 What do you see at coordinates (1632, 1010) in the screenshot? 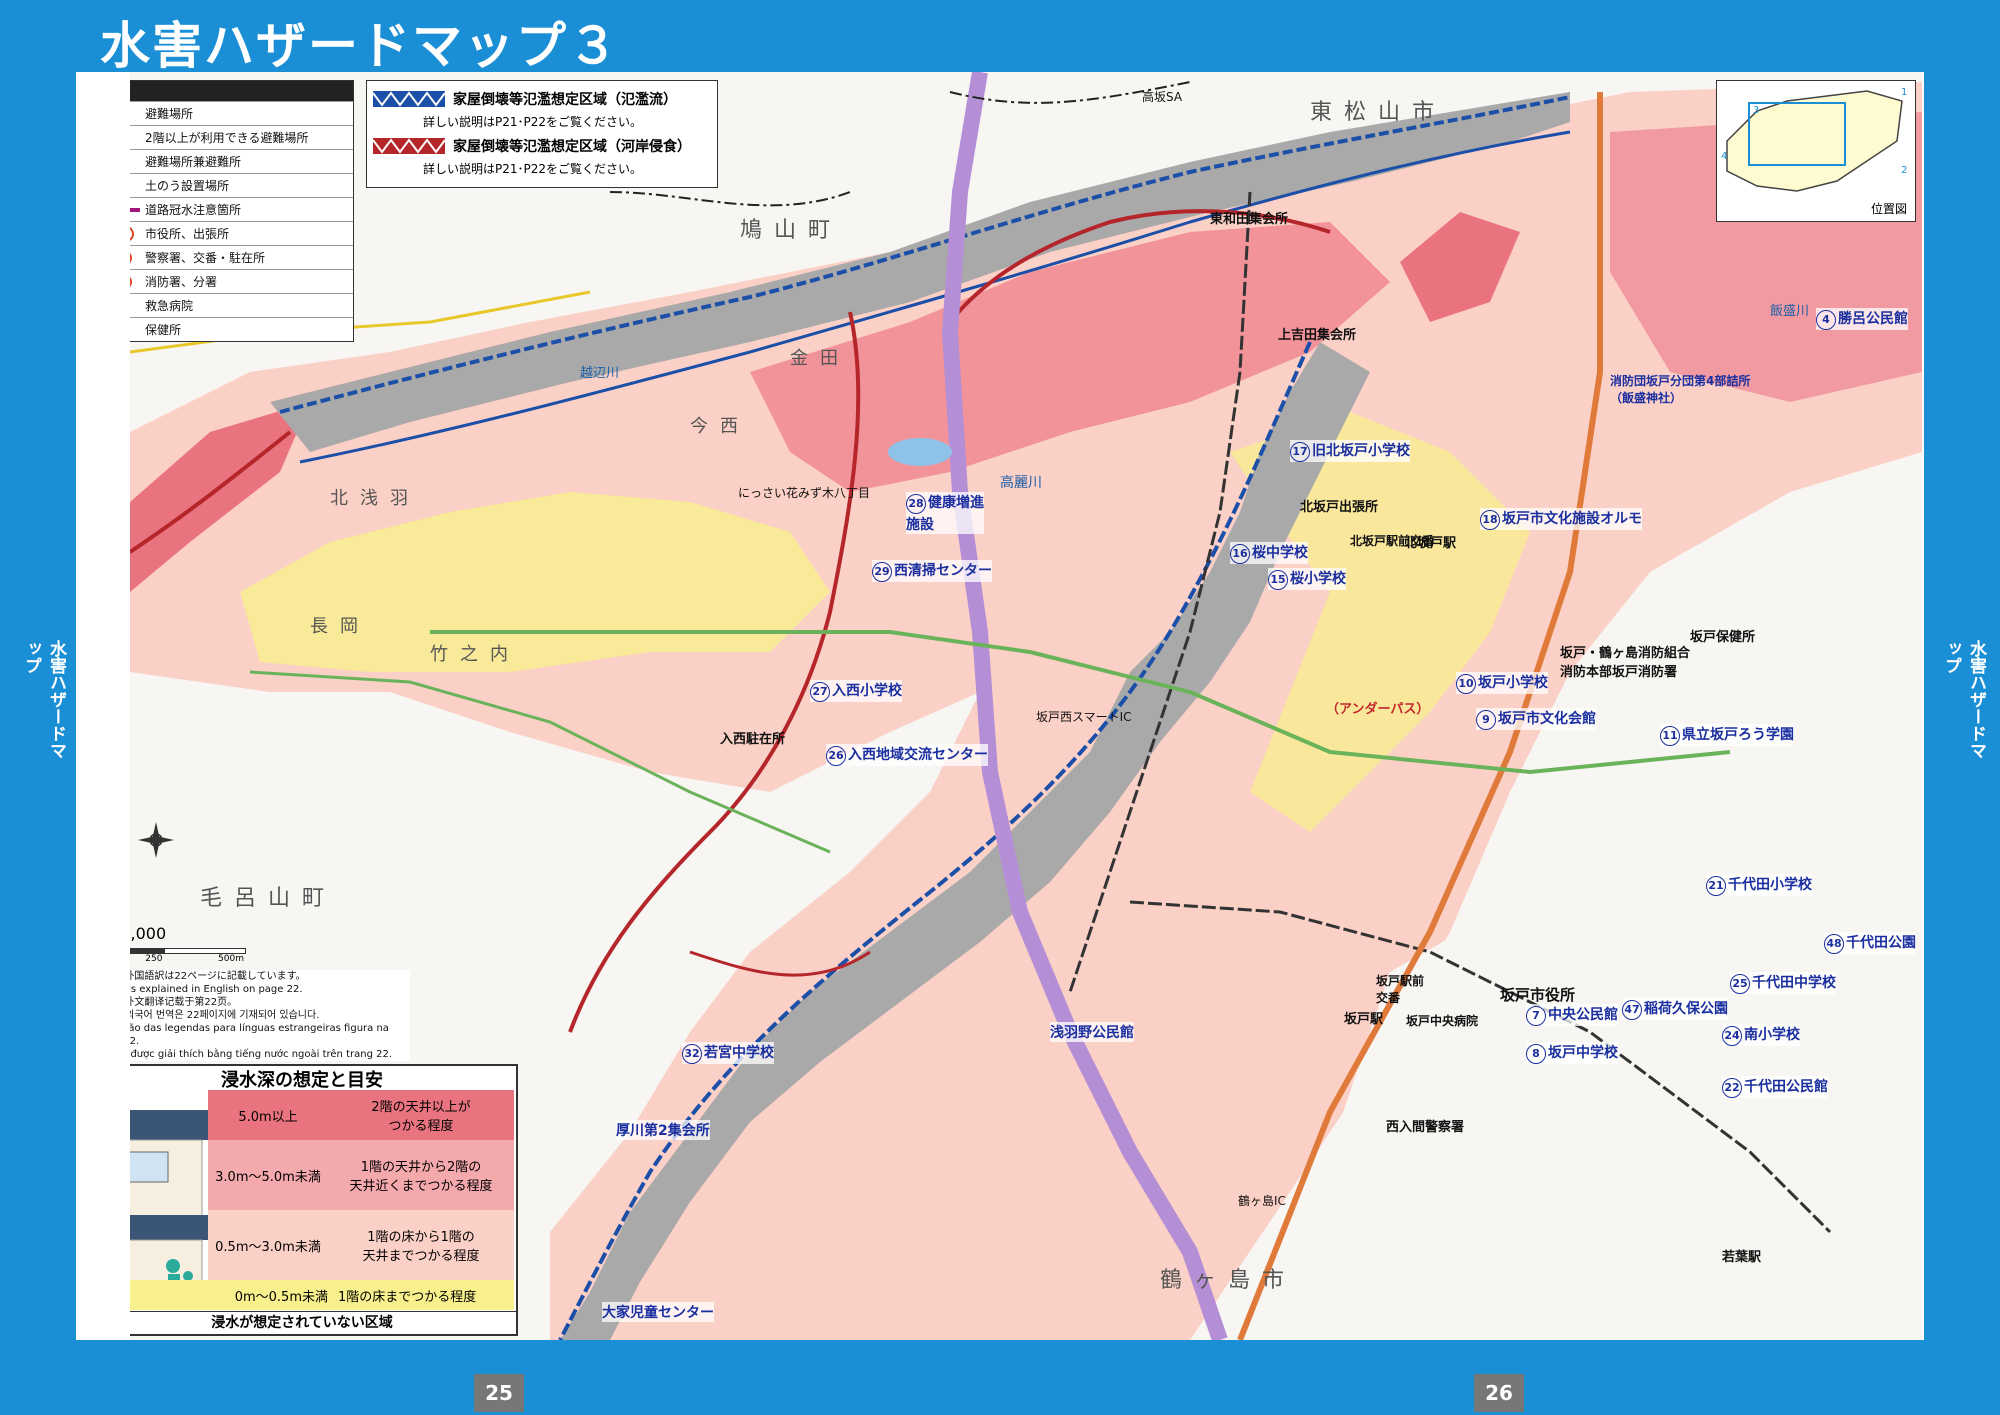
I see `shelter-number: 47` at bounding box center [1632, 1010].